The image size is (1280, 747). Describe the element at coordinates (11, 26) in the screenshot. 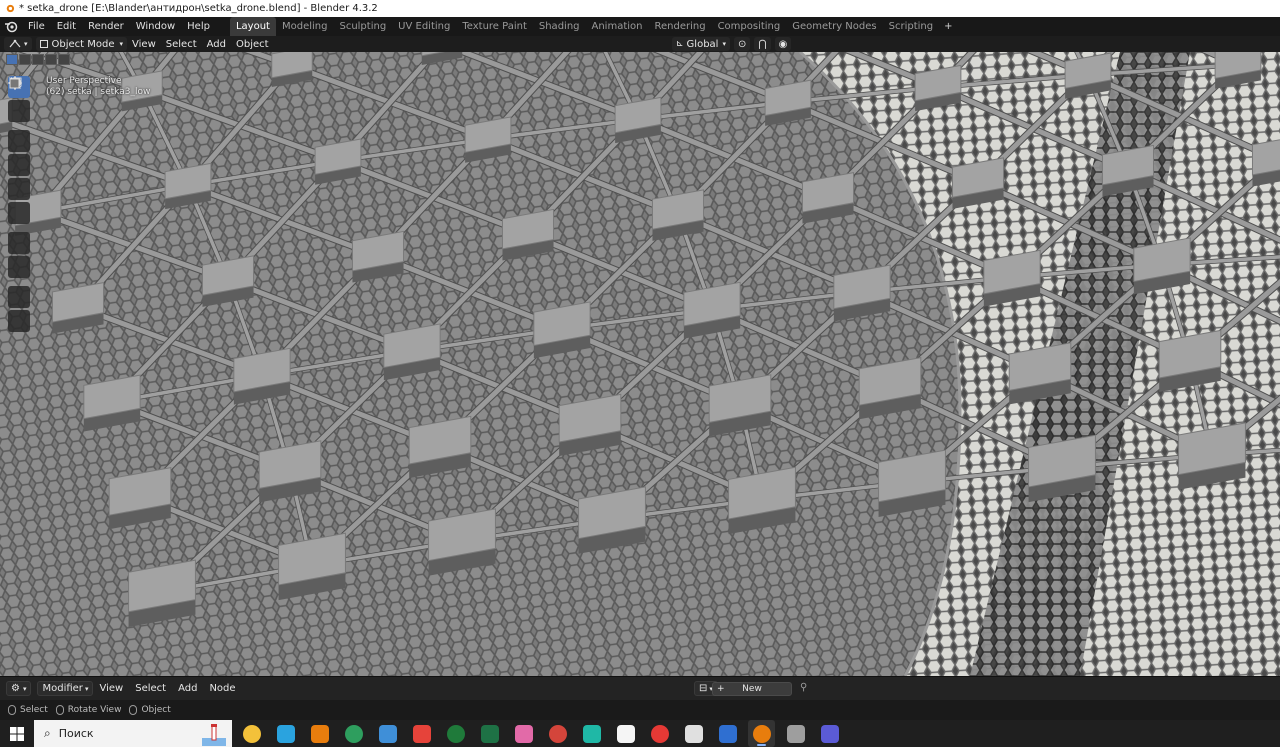

I see `blender-logo-icon` at that location.